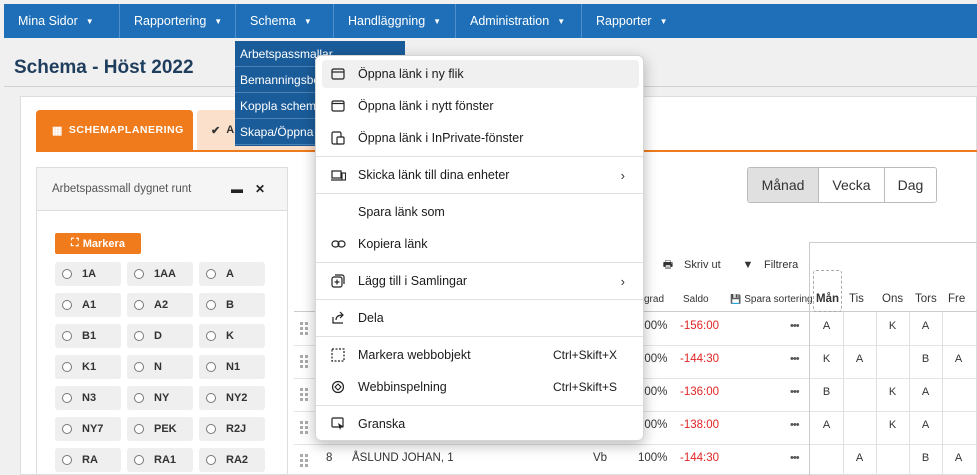  What do you see at coordinates (480, 244) in the screenshot?
I see `ctx-copy-link: Kopiera länk` at bounding box center [480, 244].